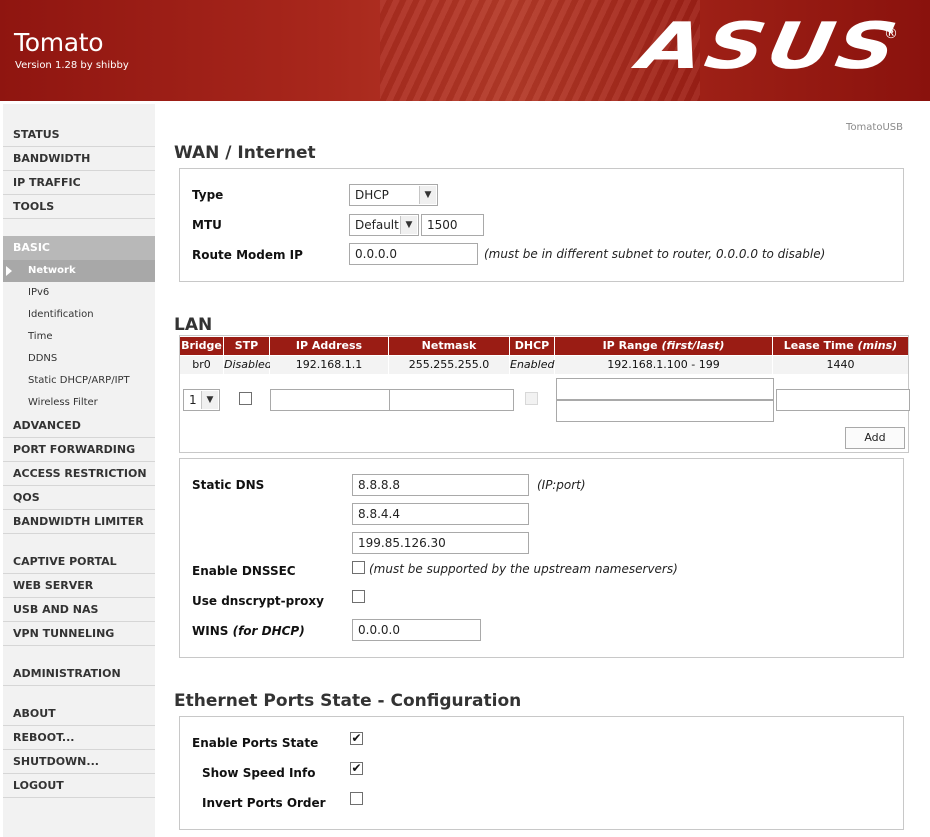  Describe the element at coordinates (769, 47) in the screenshot. I see `brand-logo: ASUS` at that location.